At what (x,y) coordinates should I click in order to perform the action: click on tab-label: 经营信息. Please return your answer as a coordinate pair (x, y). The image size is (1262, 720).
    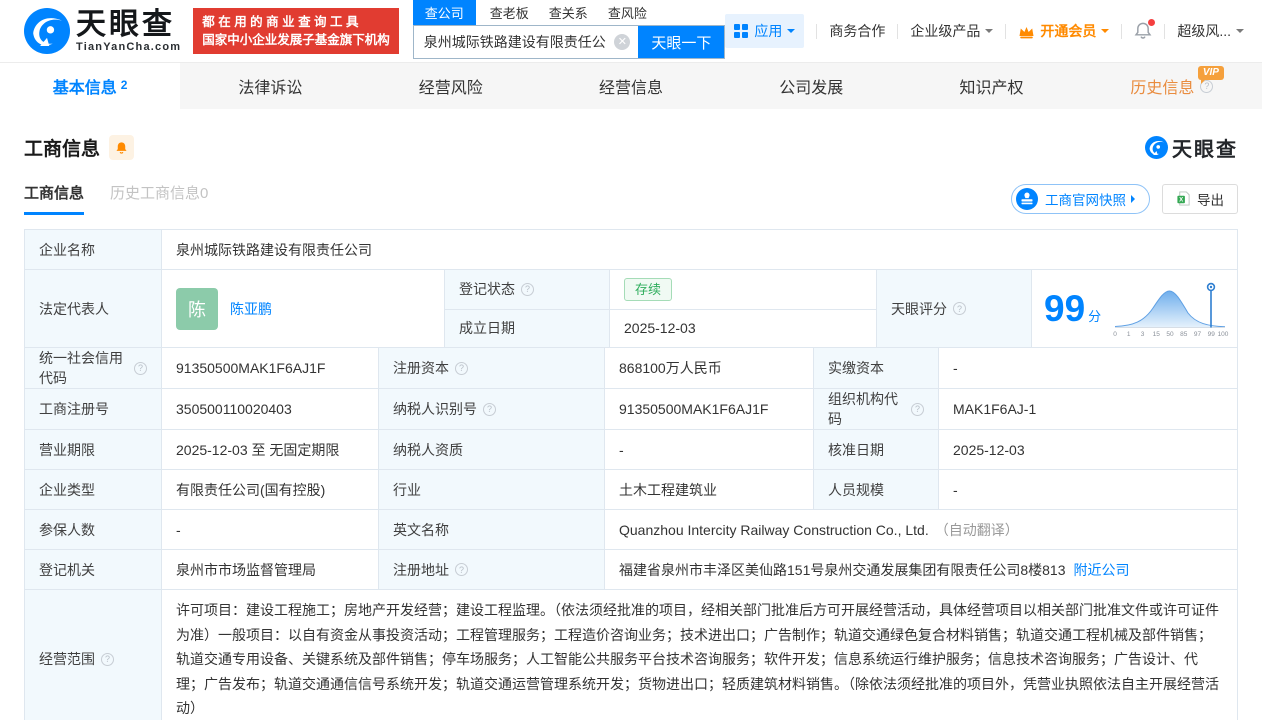
    Looking at the image, I should click on (630, 88).